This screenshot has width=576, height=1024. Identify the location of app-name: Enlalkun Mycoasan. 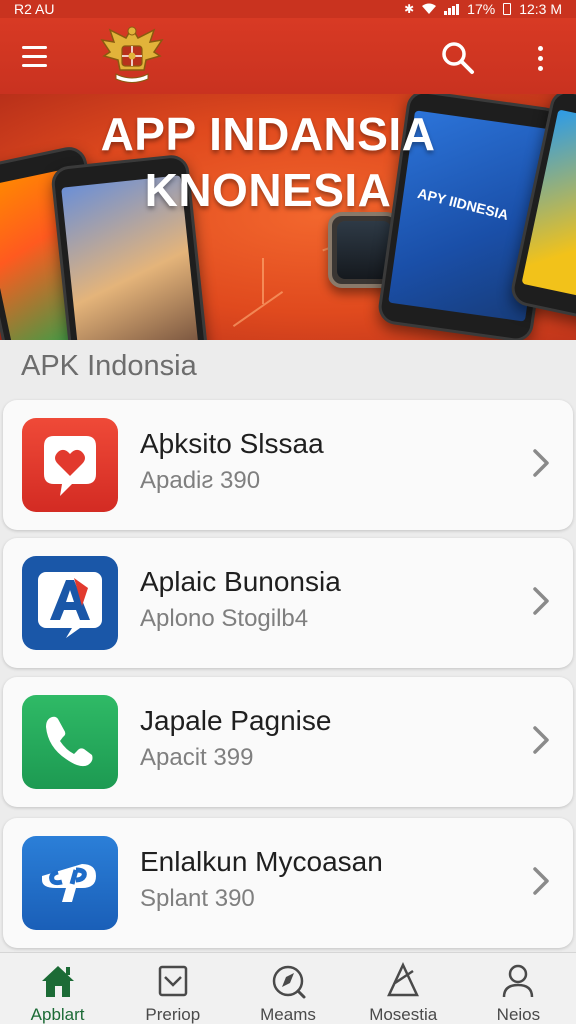
(261, 861).